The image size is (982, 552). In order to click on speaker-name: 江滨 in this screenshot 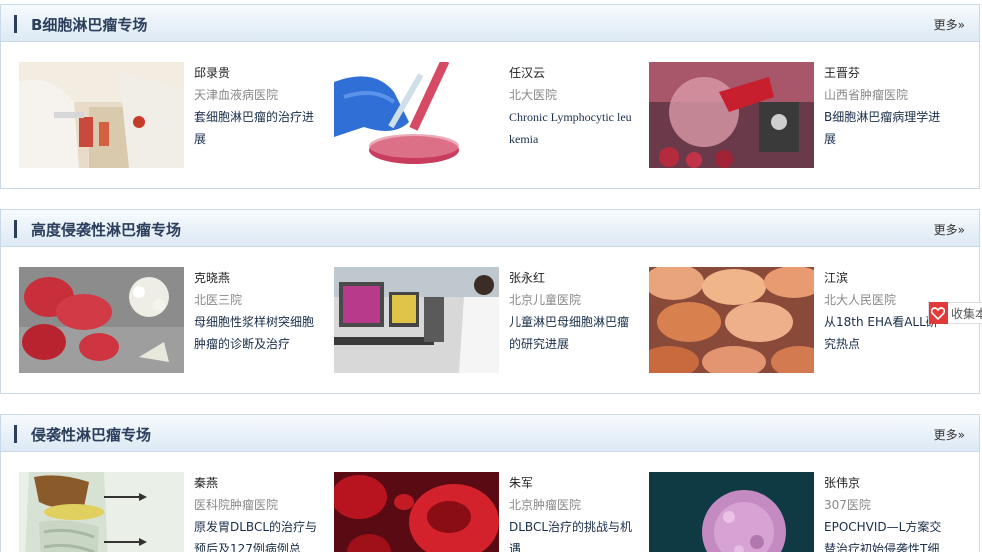, I will do `click(886, 278)`.